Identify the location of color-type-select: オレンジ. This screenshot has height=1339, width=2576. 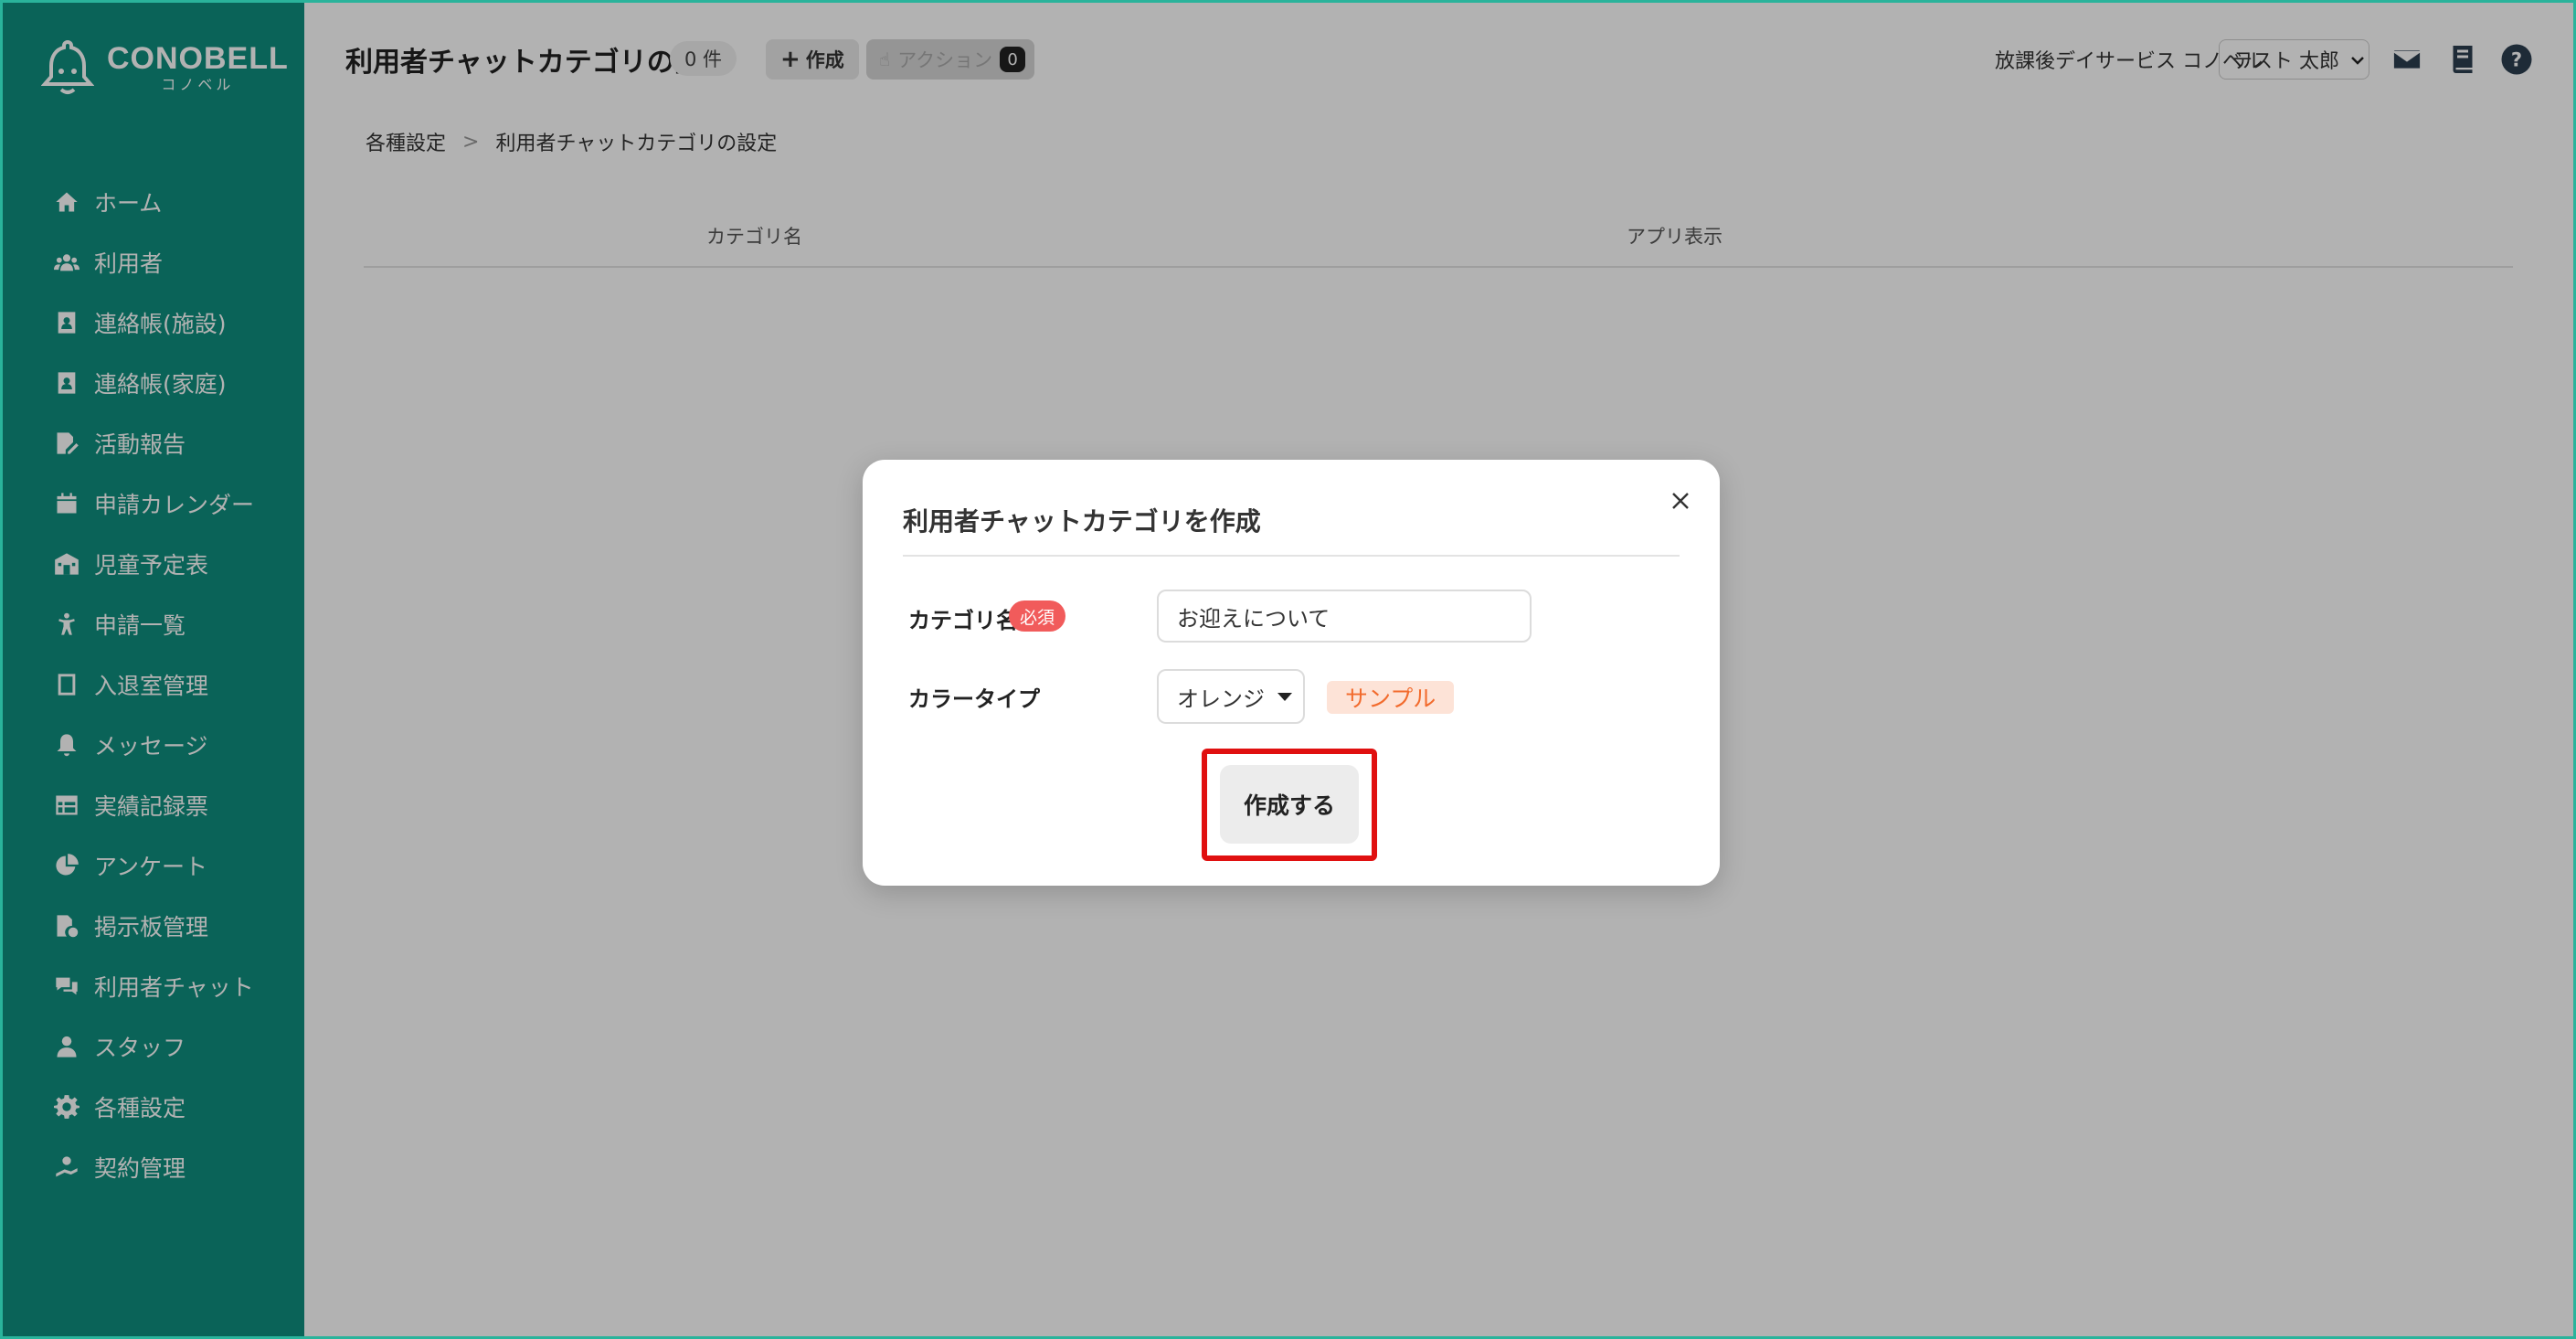
(1231, 696).